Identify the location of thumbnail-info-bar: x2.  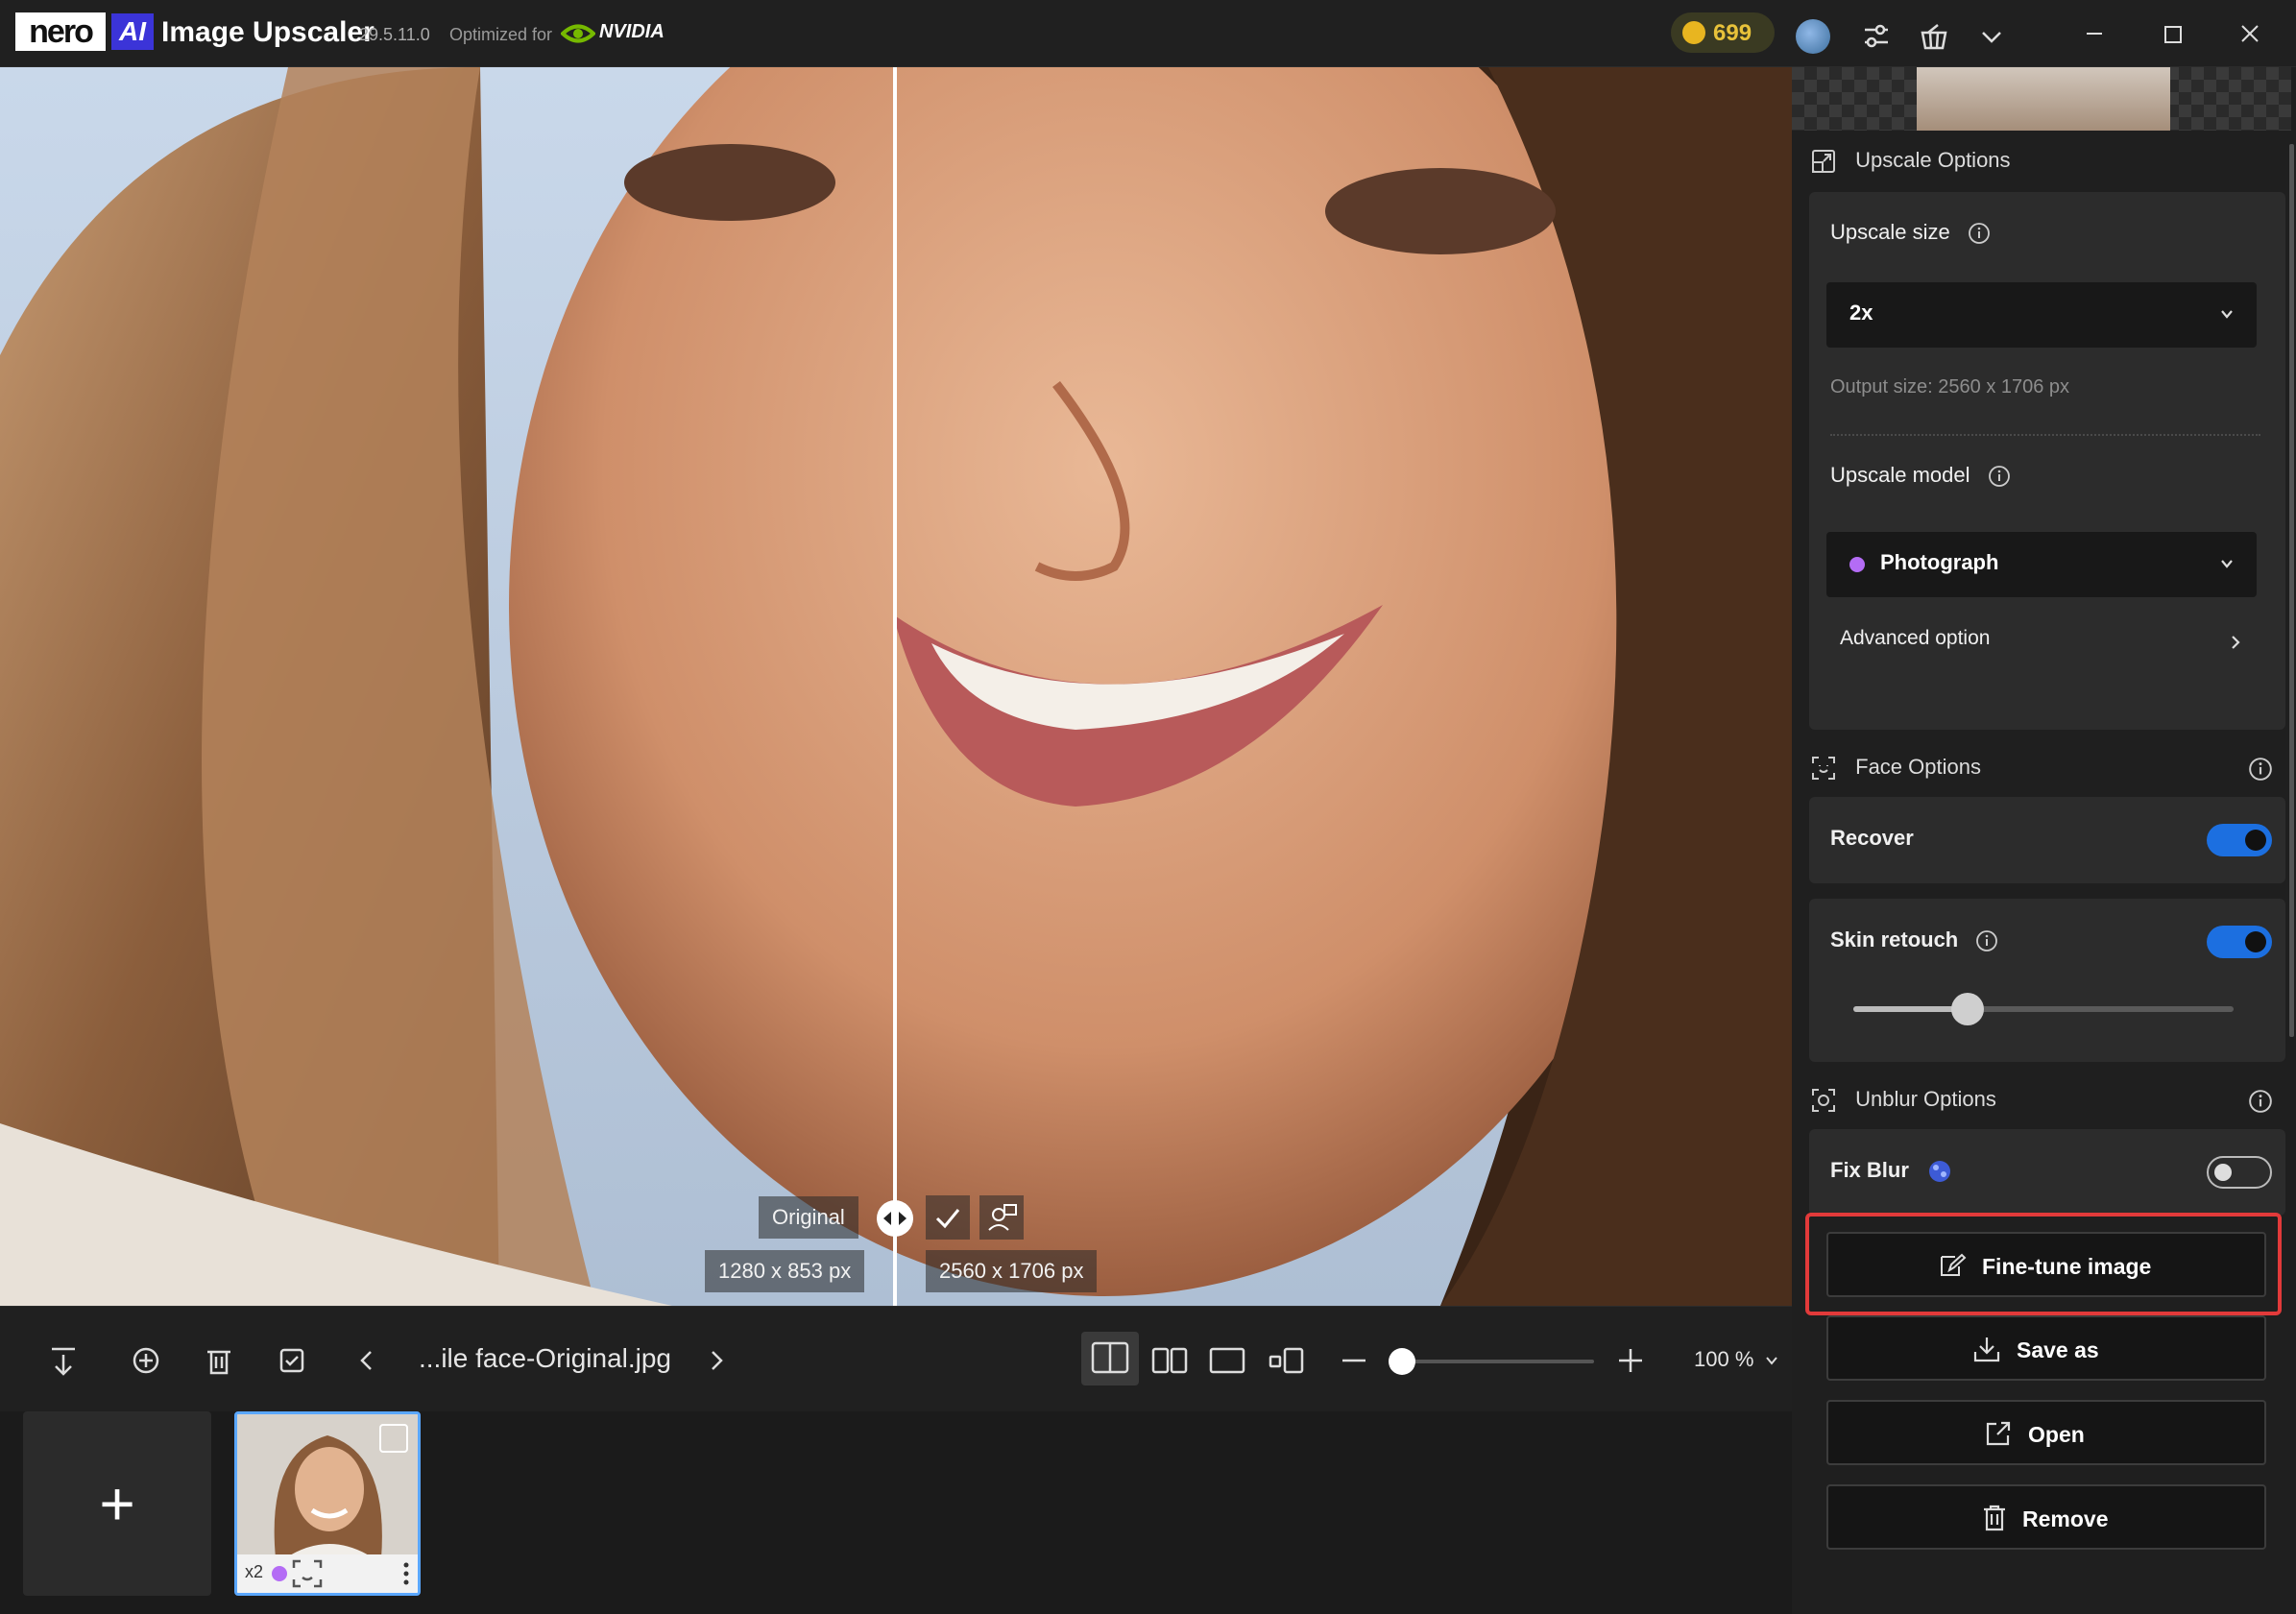
(327, 1573).